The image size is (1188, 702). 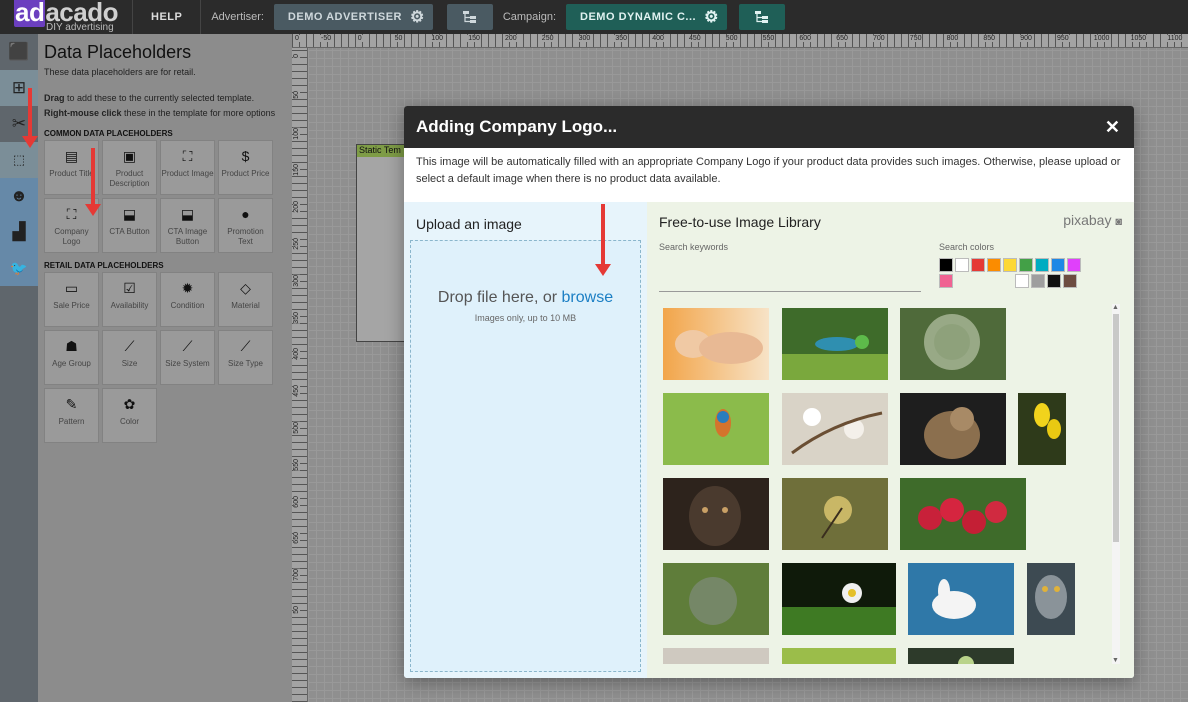 What do you see at coordinates (989, 38) in the screenshot?
I see `ruler-tick-label: 850` at bounding box center [989, 38].